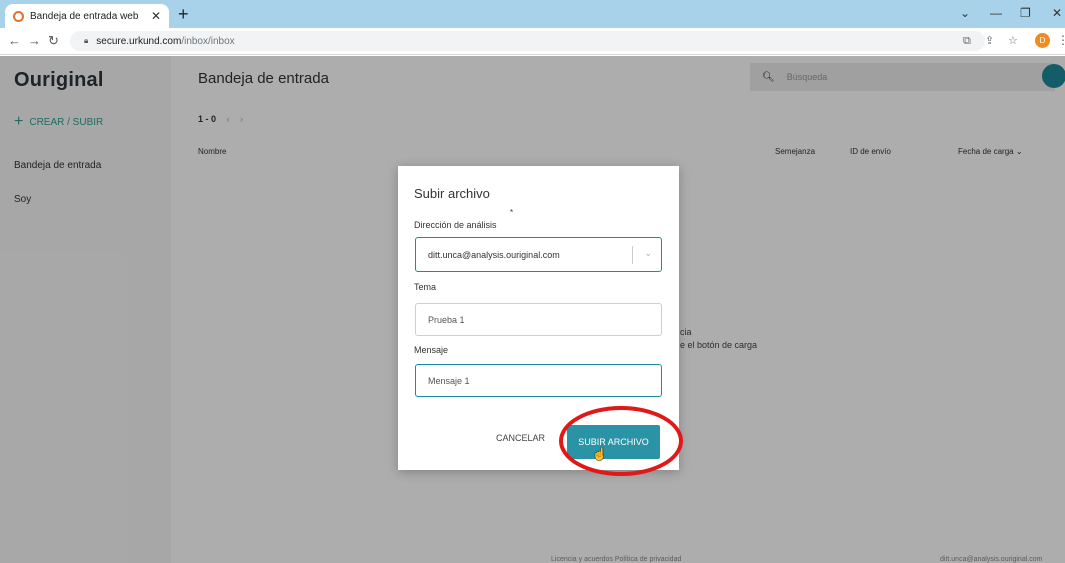 The image size is (1065, 563). I want to click on analysis-address-select: ditt.unca@analysis.ouriginal.com ⌄, so click(538, 254).